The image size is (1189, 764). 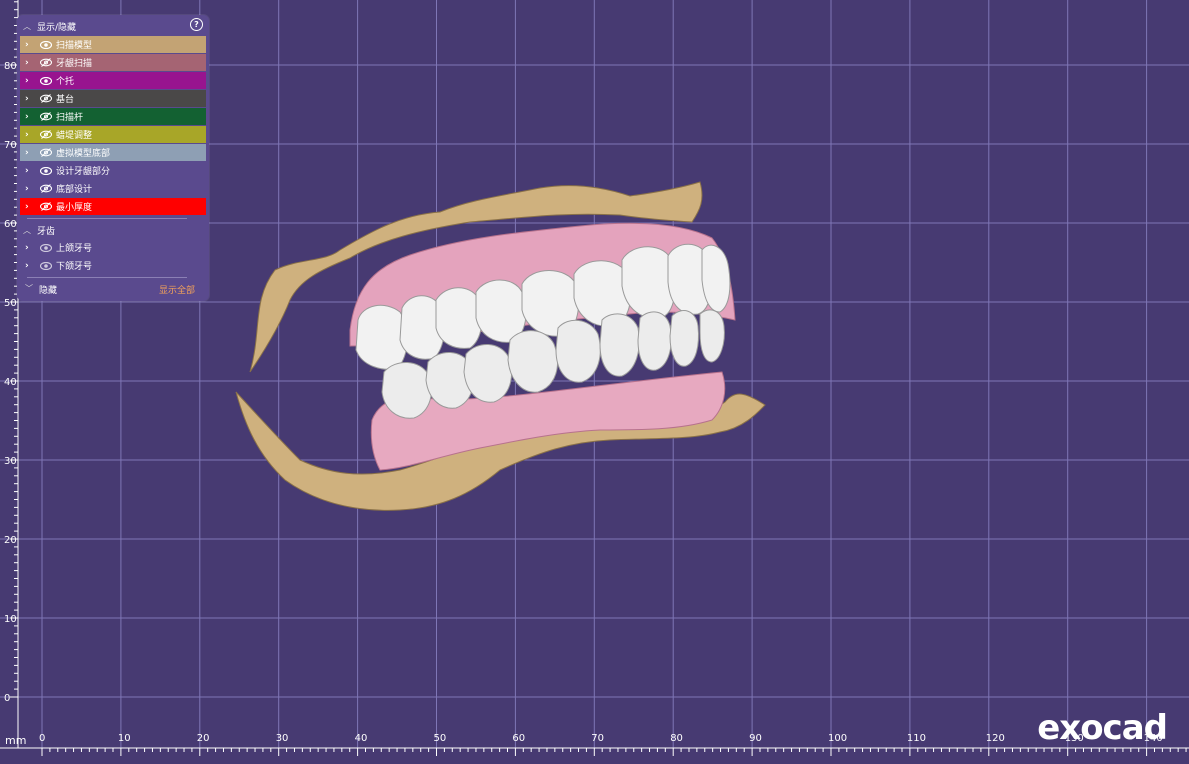 I want to click on layer-item-label: 底部设计, so click(x=74, y=190).